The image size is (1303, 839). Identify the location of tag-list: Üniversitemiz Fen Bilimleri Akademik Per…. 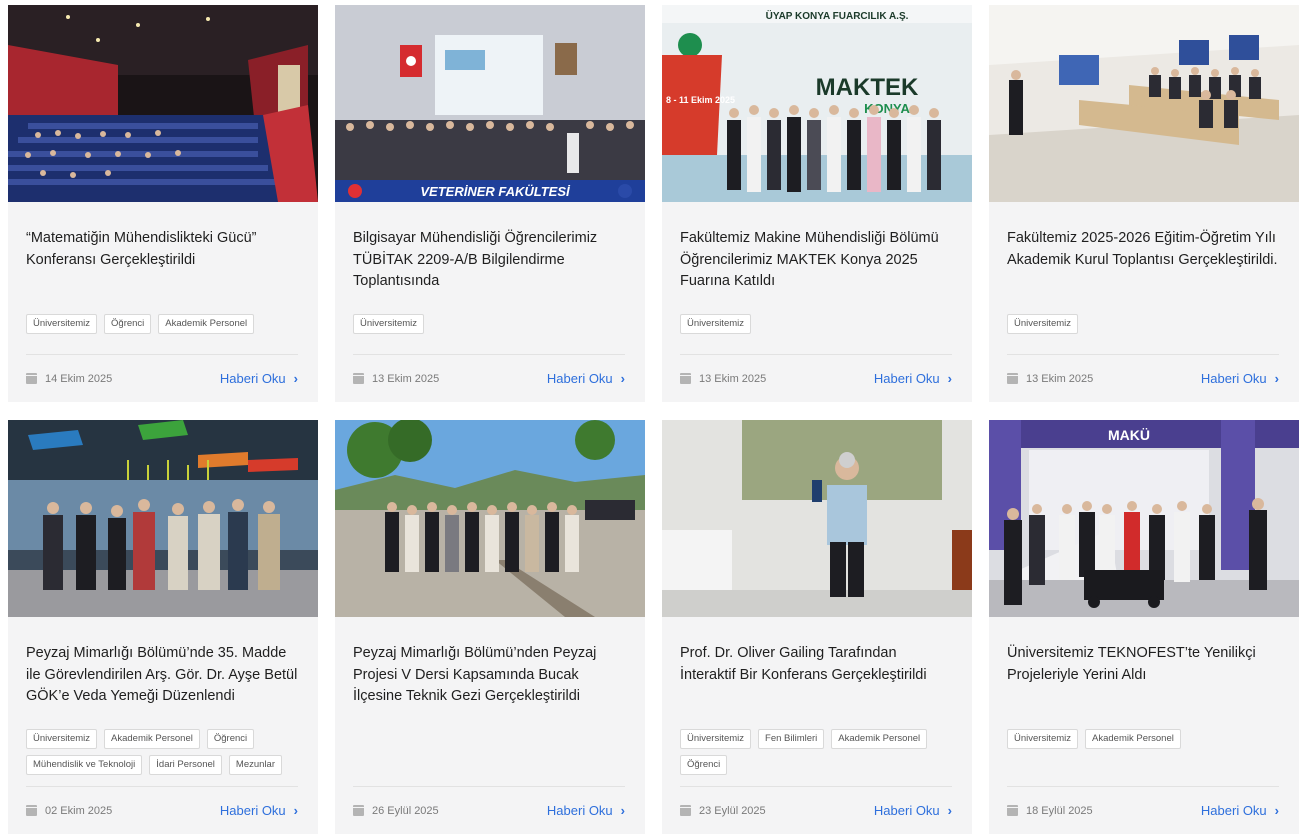
(817, 755).